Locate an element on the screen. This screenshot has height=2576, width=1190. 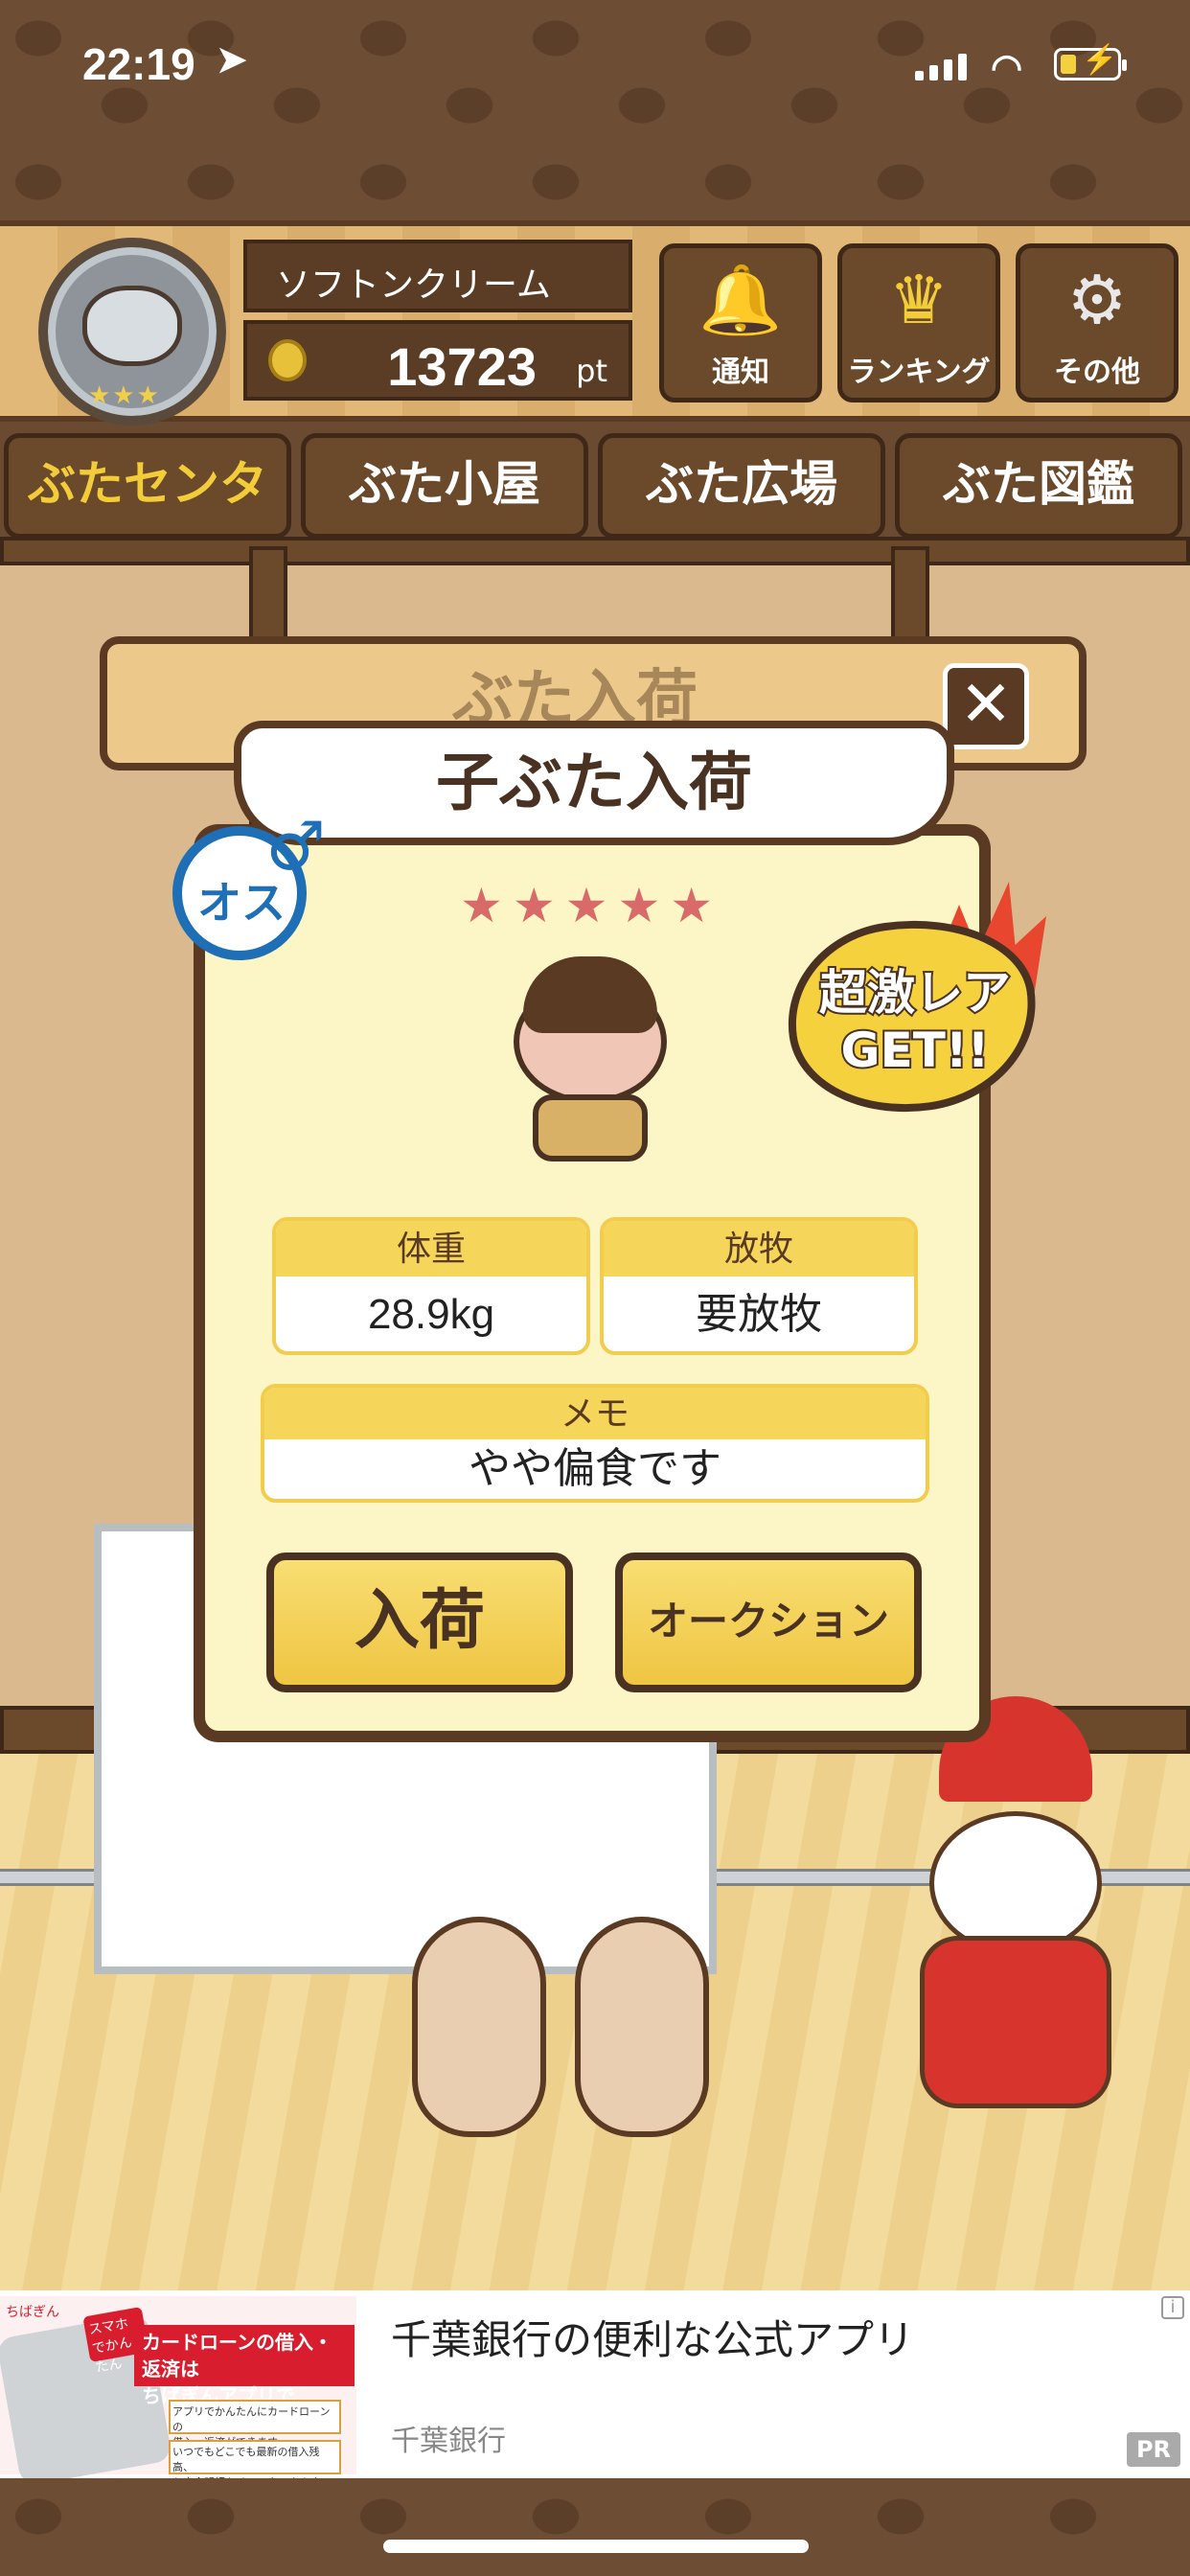
other-label: その他 is located at coordinates (1097, 373).